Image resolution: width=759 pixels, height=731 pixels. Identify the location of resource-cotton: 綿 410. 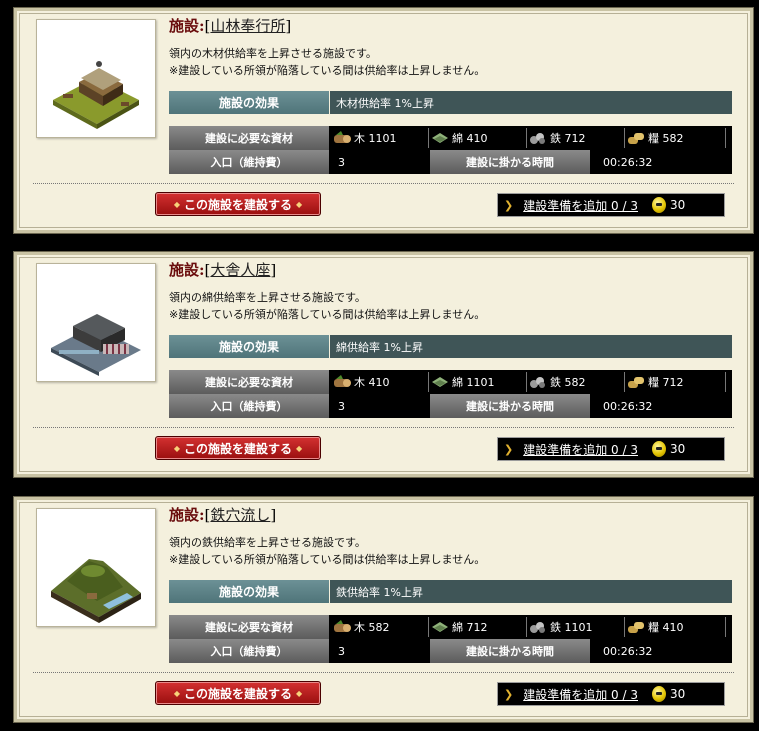
(478, 138).